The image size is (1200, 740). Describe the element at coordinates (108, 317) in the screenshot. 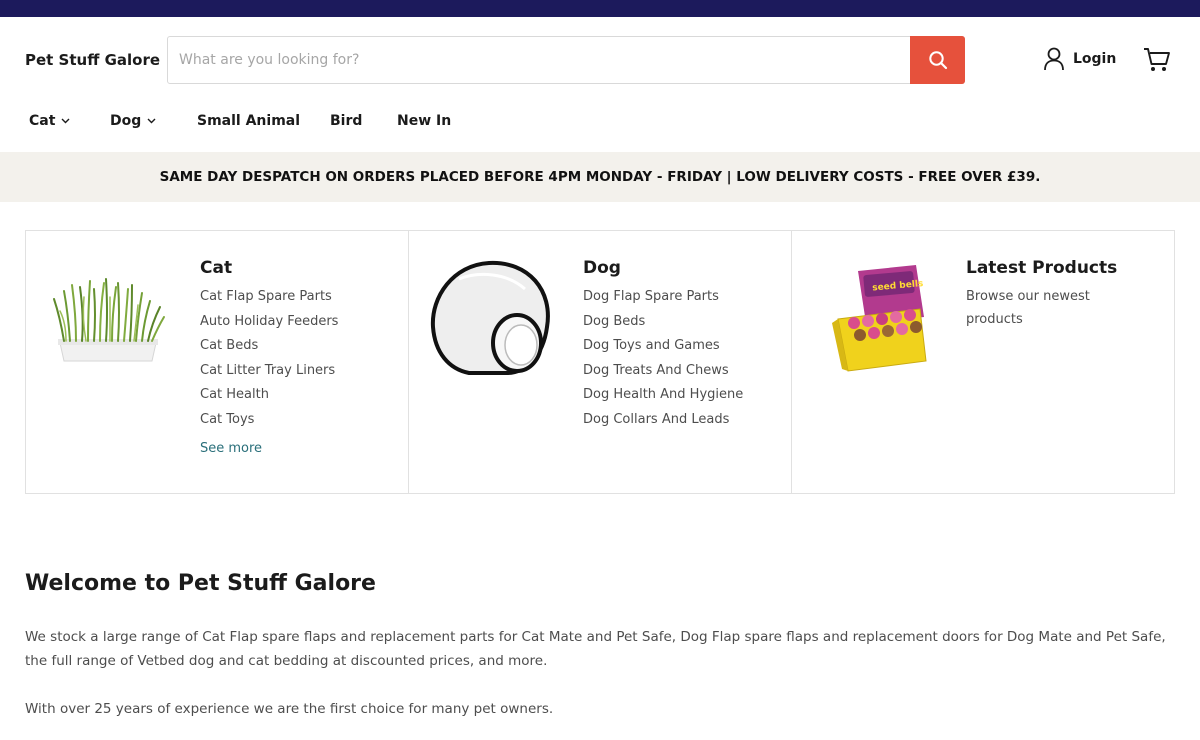

I see `cat-grass-image` at that location.